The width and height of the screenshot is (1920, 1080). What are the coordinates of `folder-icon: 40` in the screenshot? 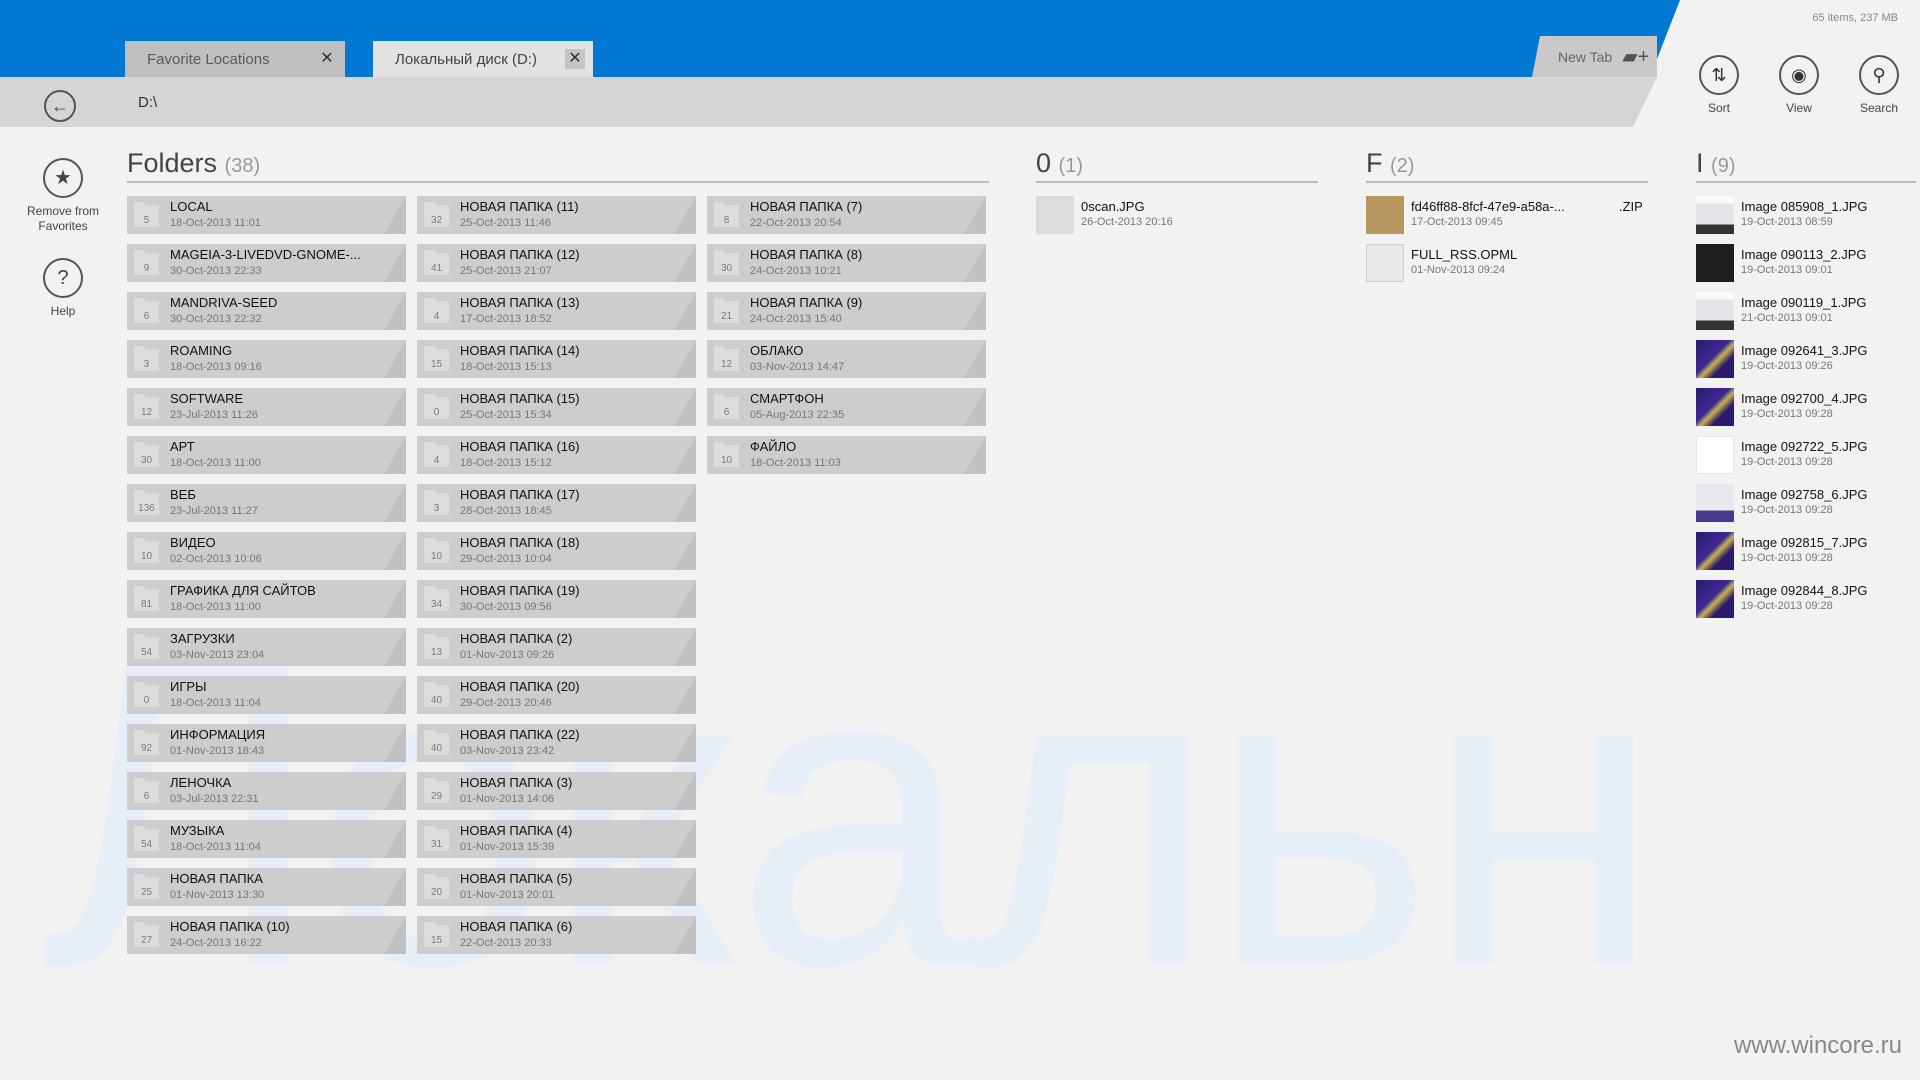 It's located at (436, 742).